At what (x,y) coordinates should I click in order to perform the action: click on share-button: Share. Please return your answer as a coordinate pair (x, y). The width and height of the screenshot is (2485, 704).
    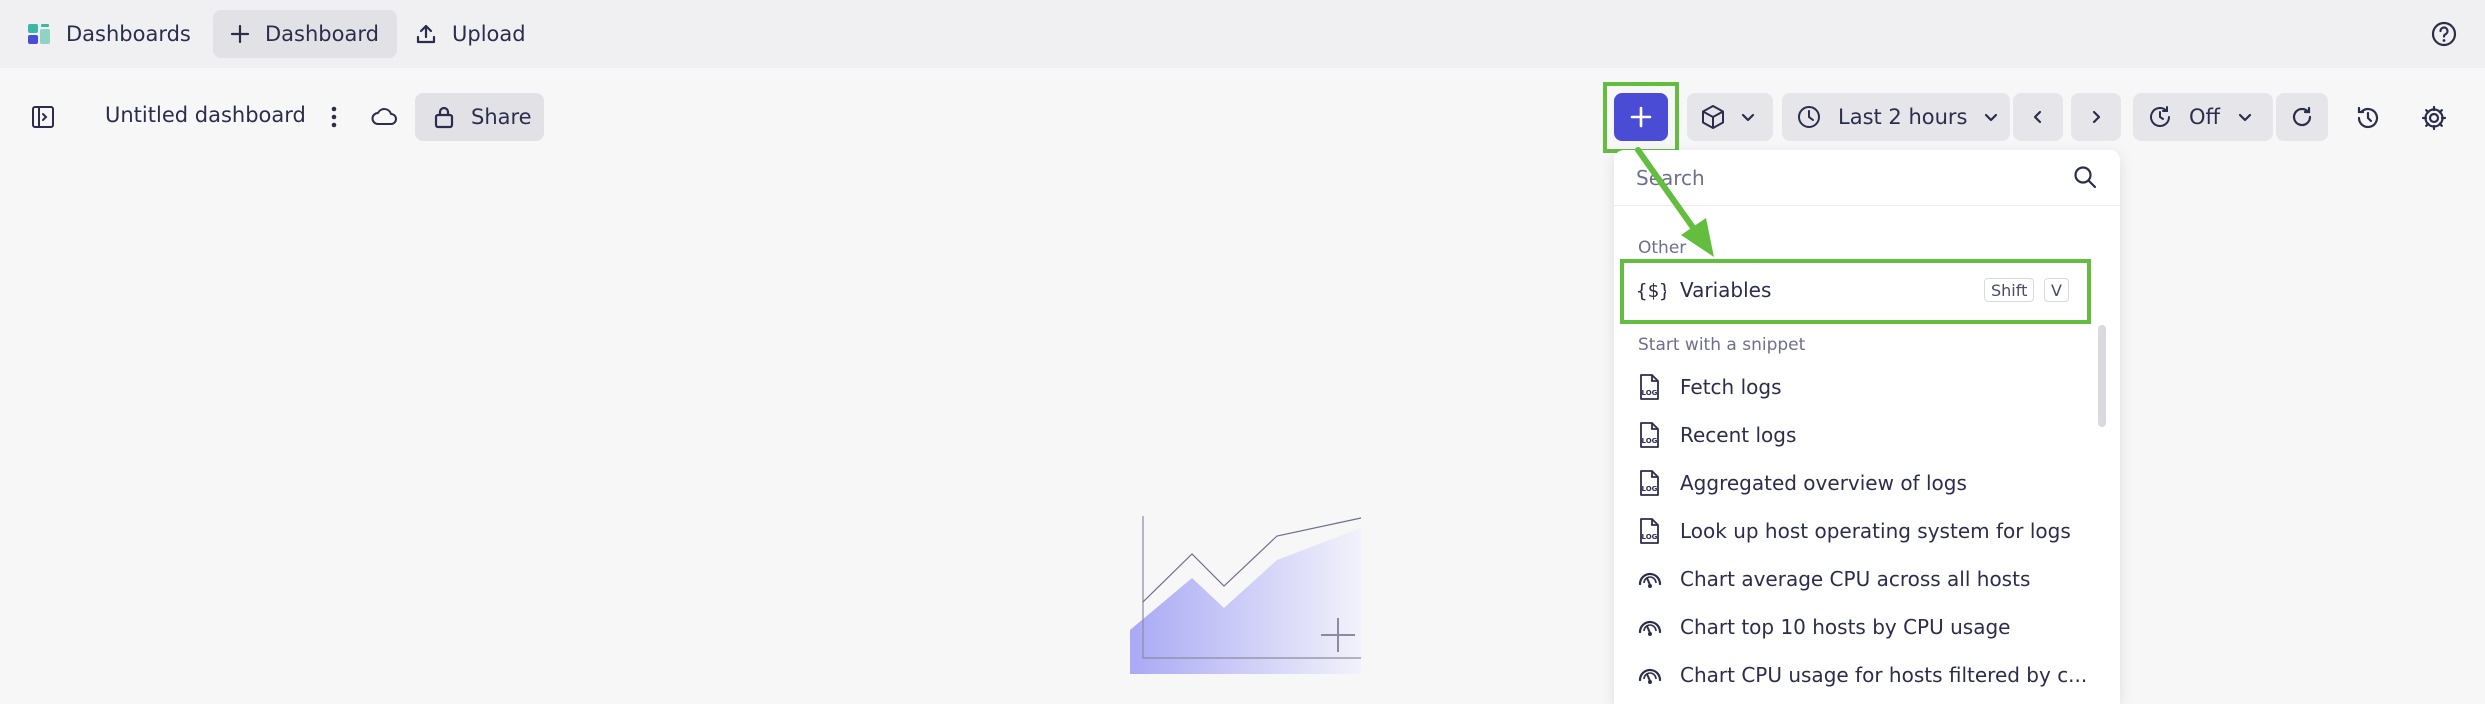
    Looking at the image, I should click on (479, 117).